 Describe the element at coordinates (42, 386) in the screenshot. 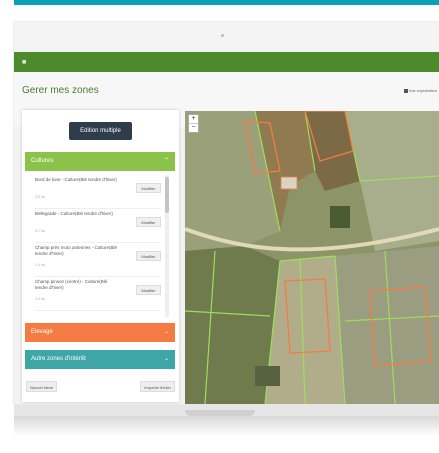

I see `new-zone-button: Nouvel élevé` at that location.